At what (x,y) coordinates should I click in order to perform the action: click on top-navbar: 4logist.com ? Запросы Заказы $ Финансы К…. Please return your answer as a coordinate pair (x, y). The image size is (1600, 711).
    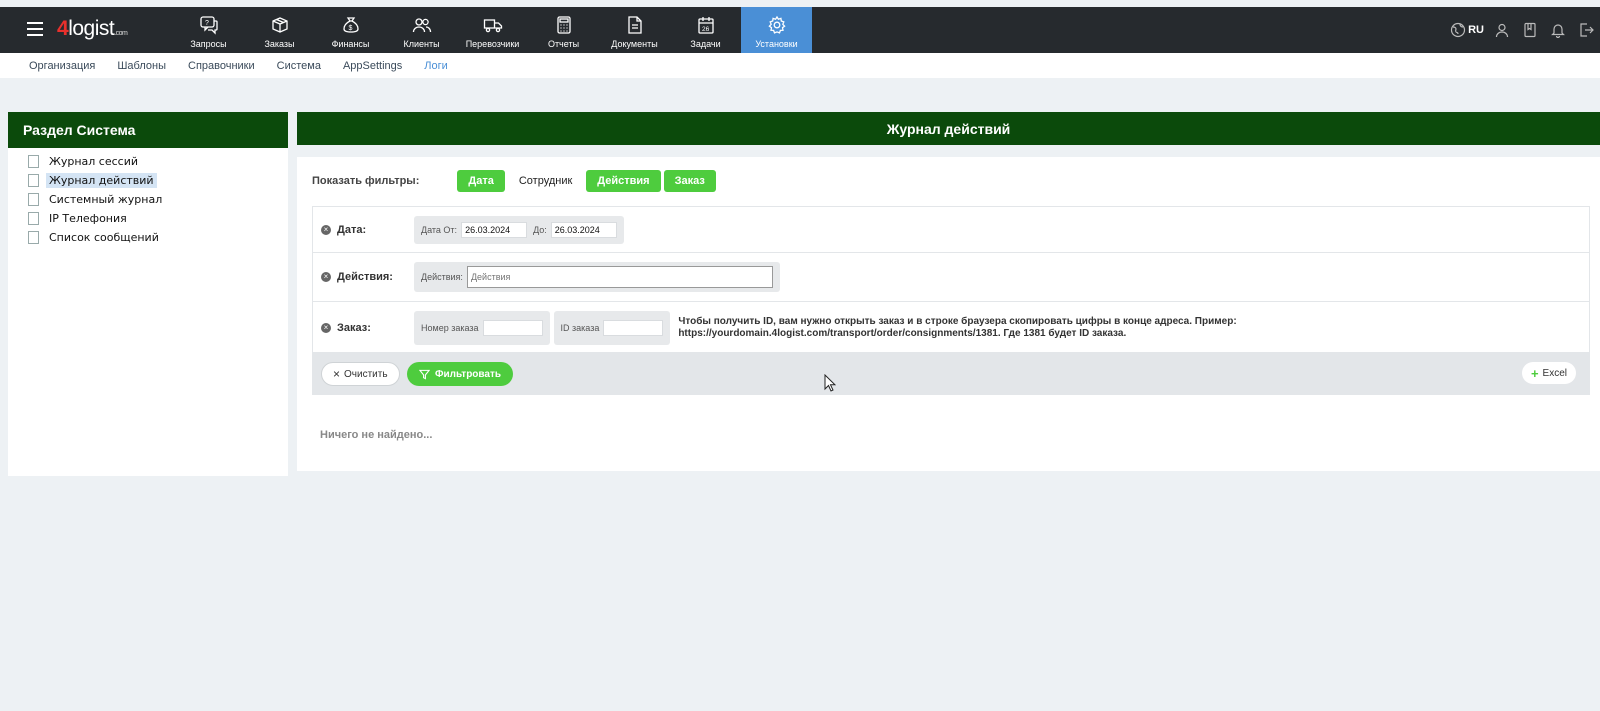
    Looking at the image, I should click on (800, 30).